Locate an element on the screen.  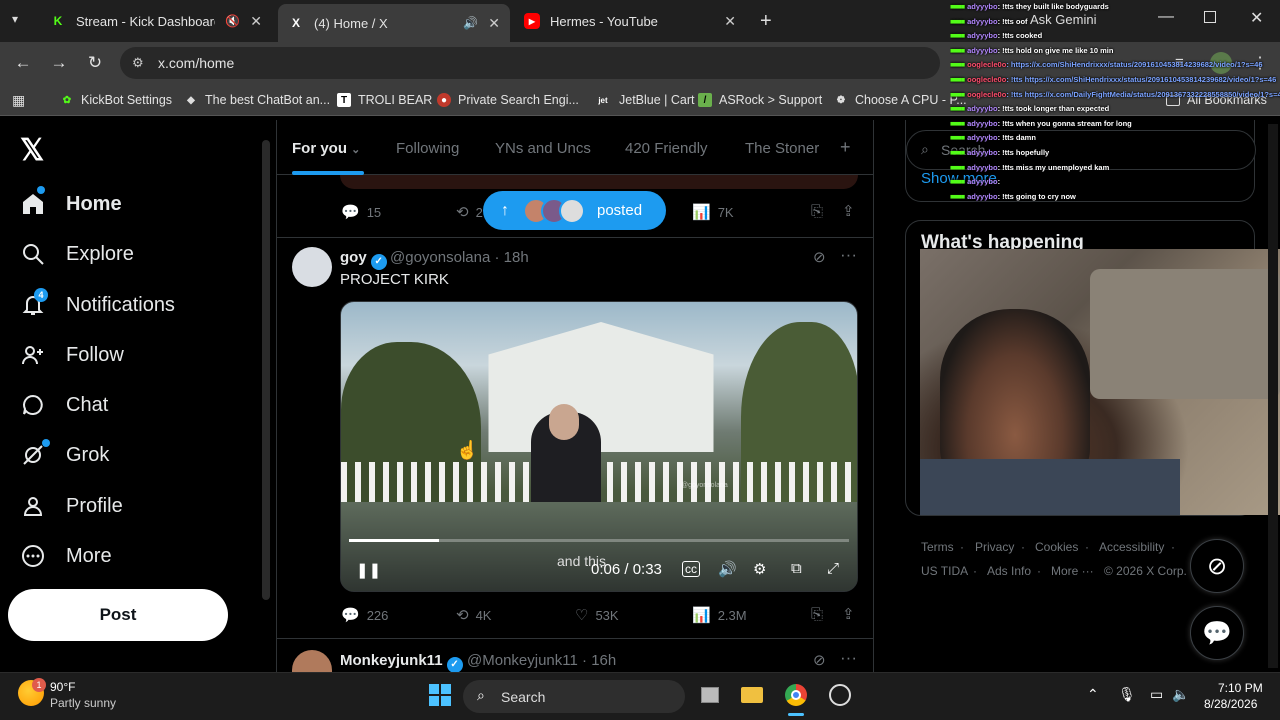
bookmark-asrock: / ASRock > Support is located at coordinates (760, 100).